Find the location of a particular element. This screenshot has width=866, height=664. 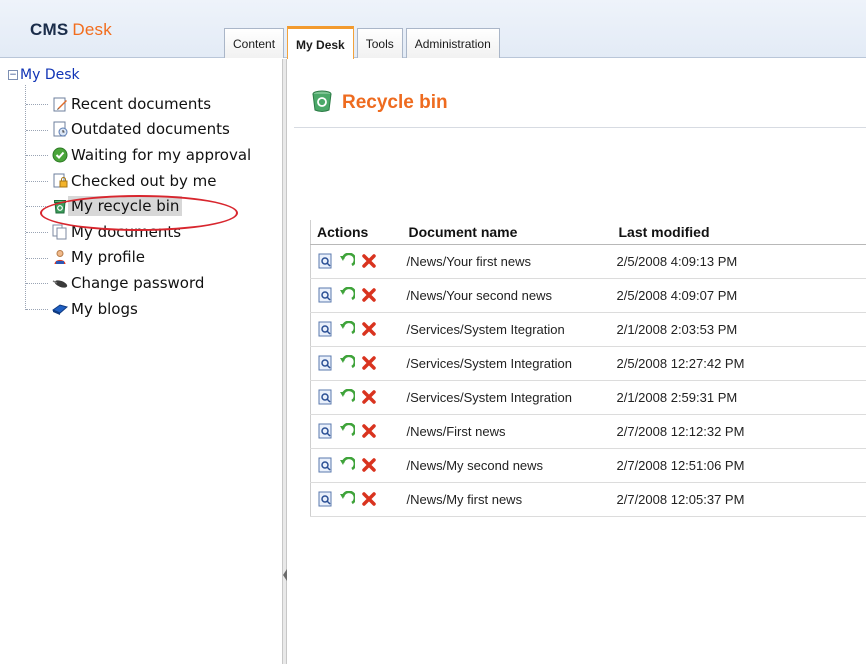

document-name-cell: /News/My second news is located at coordinates (507, 465).